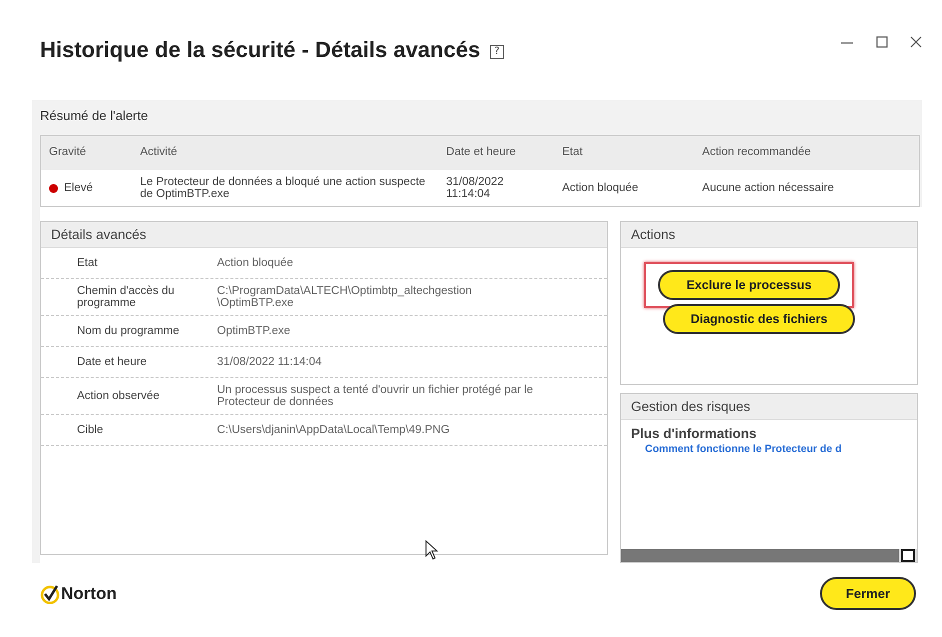 This screenshot has width=942, height=637. Describe the element at coordinates (254, 331) in the screenshot. I see `detail-value: OptimBTP.exe` at that location.